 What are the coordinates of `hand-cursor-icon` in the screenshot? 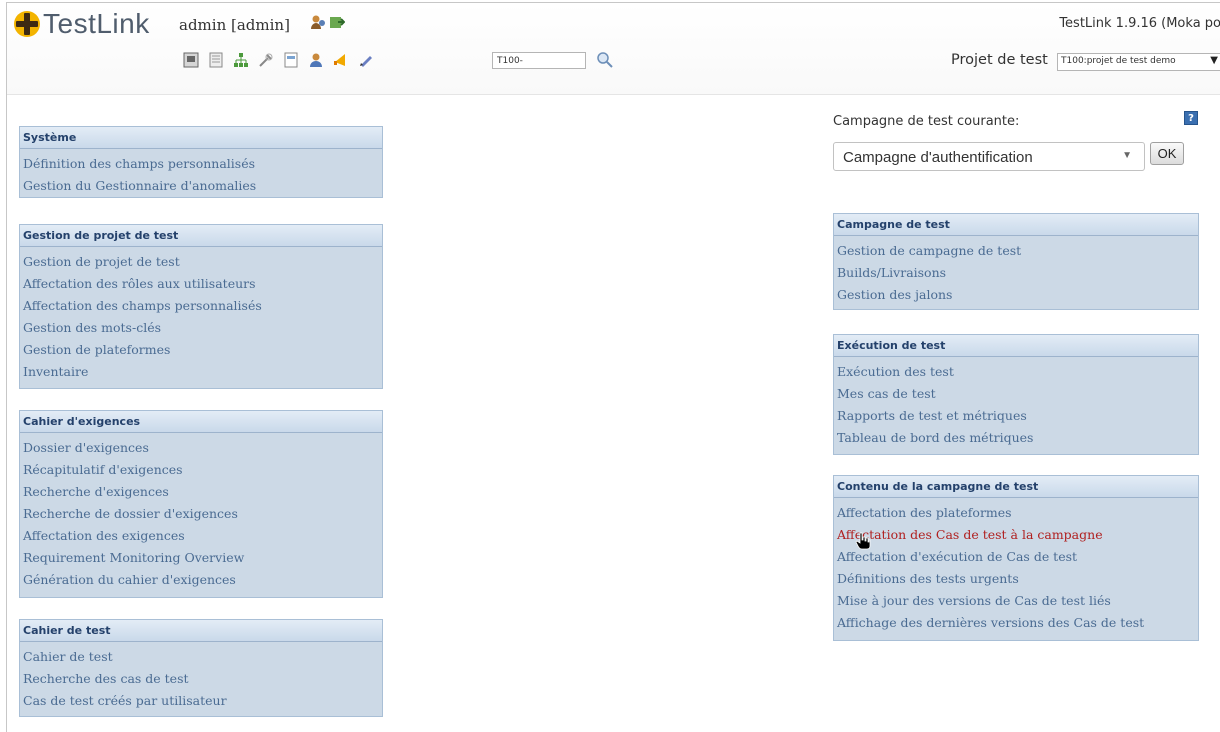 It's located at (863, 541).